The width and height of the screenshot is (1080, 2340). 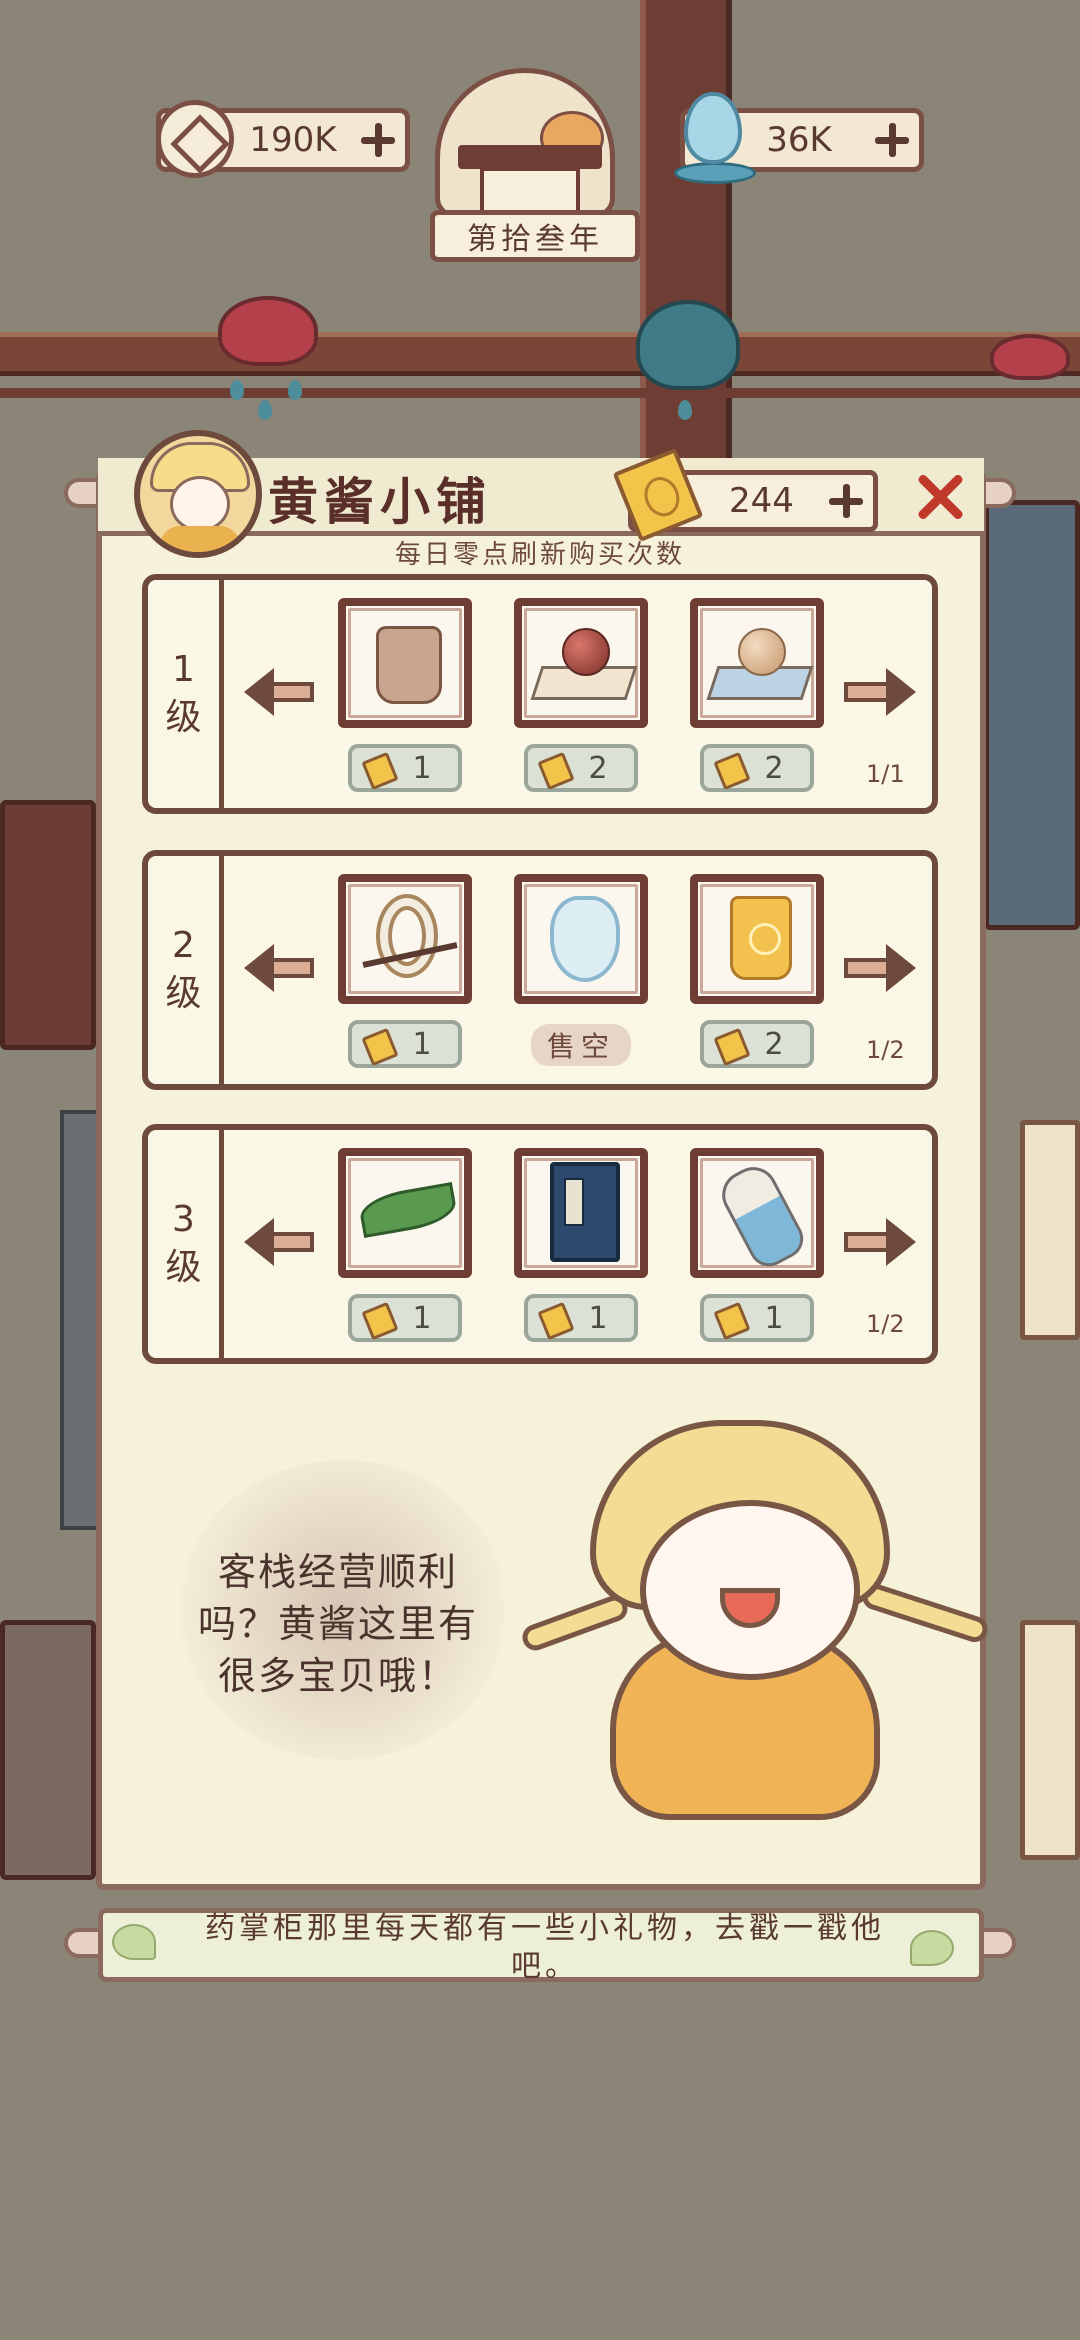 I want to click on shop-tier-1: 1 级 1 2 2 1/1, so click(x=540, y=694).